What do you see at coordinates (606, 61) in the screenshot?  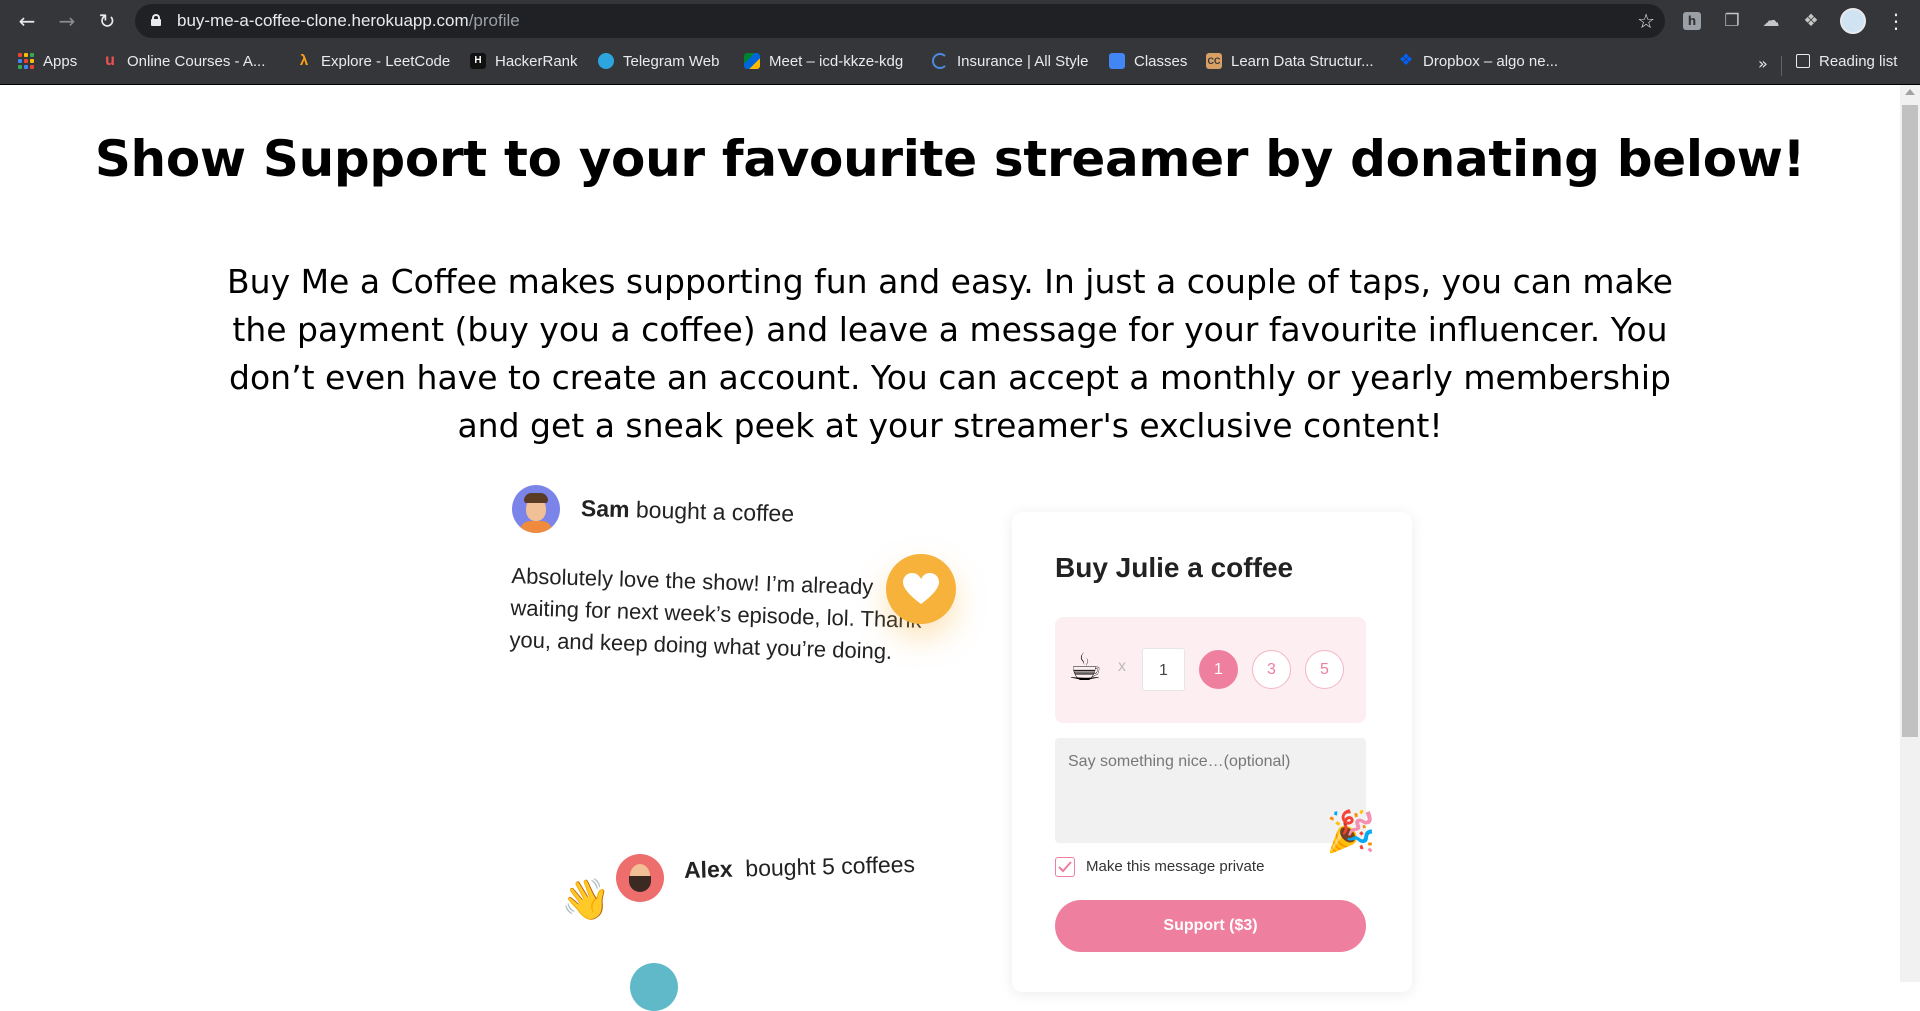 I see `telegram-icon` at bounding box center [606, 61].